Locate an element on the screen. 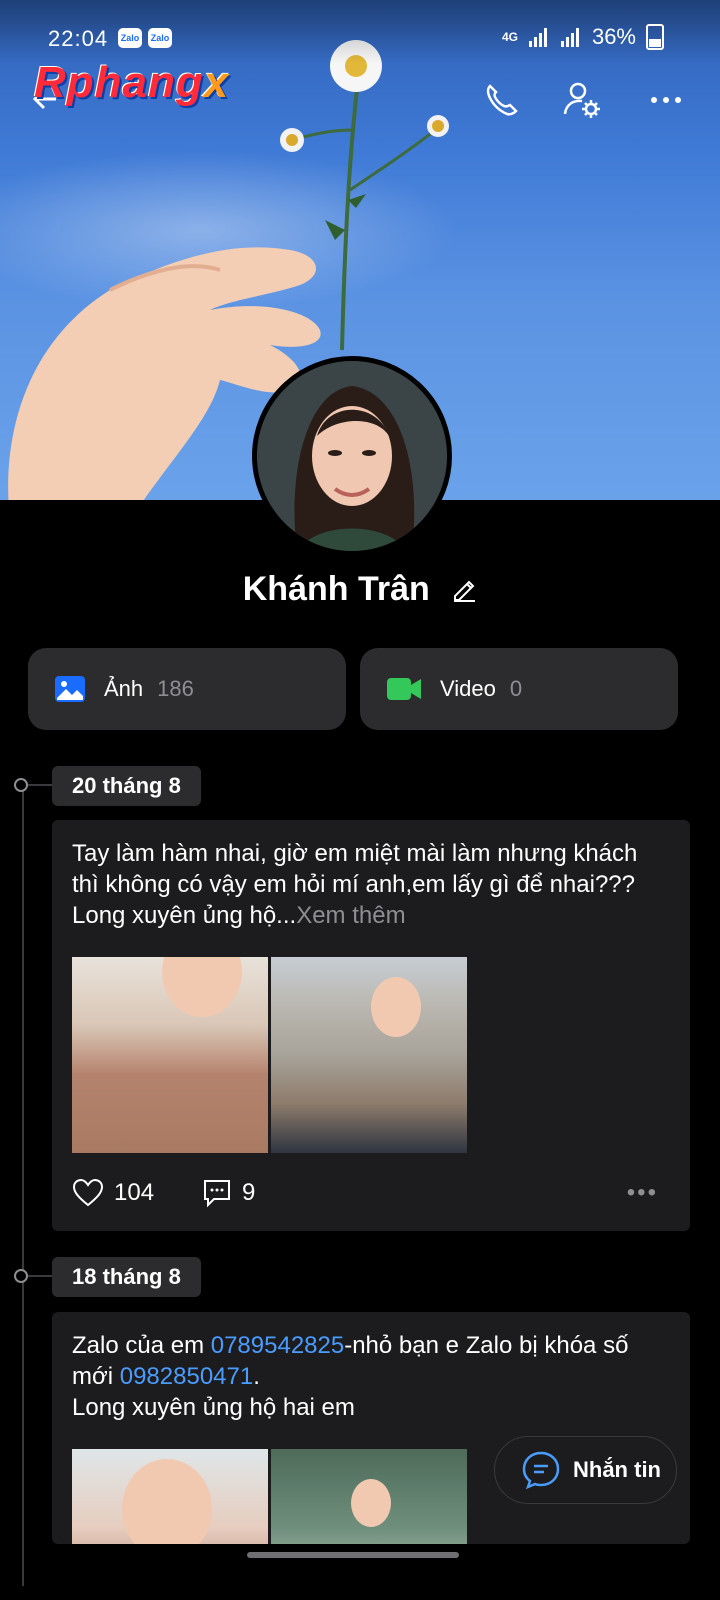 The height and width of the screenshot is (1600, 720). video-camera-icon is located at coordinates (404, 689).